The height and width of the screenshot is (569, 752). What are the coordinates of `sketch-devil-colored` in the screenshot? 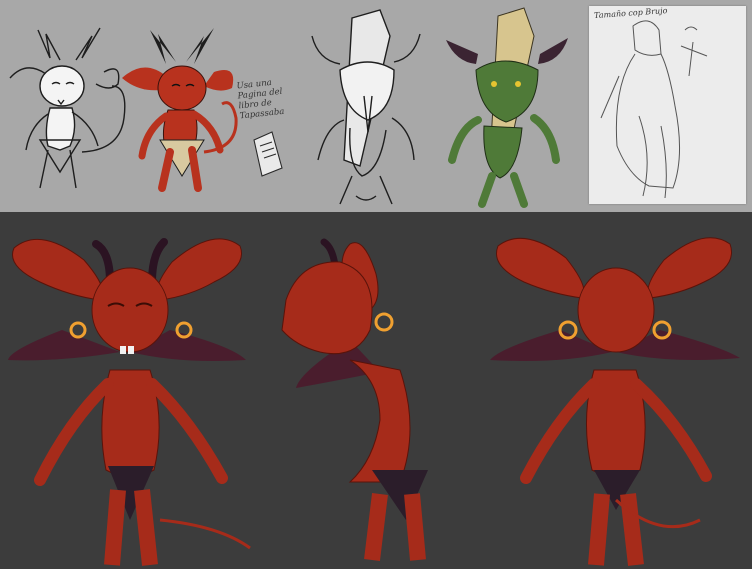 It's located at (180, 110).